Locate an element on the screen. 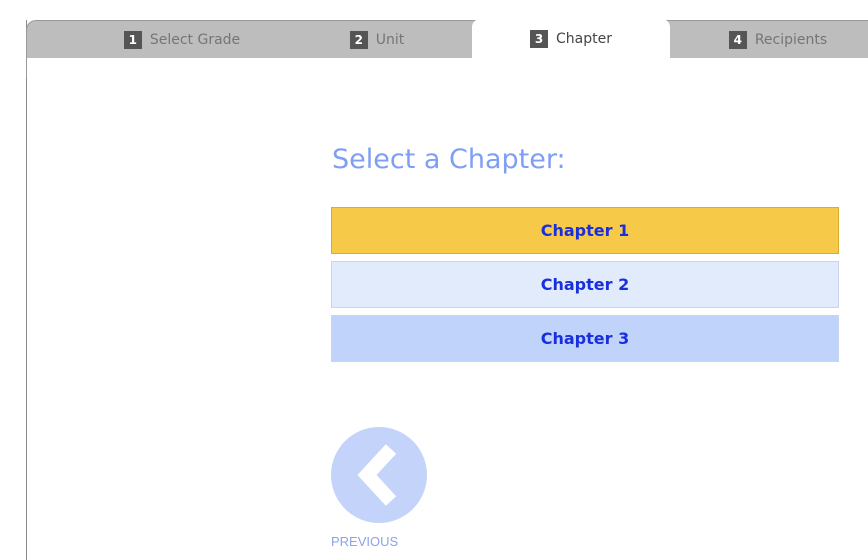  chevron-left-icon is located at coordinates (377, 475).